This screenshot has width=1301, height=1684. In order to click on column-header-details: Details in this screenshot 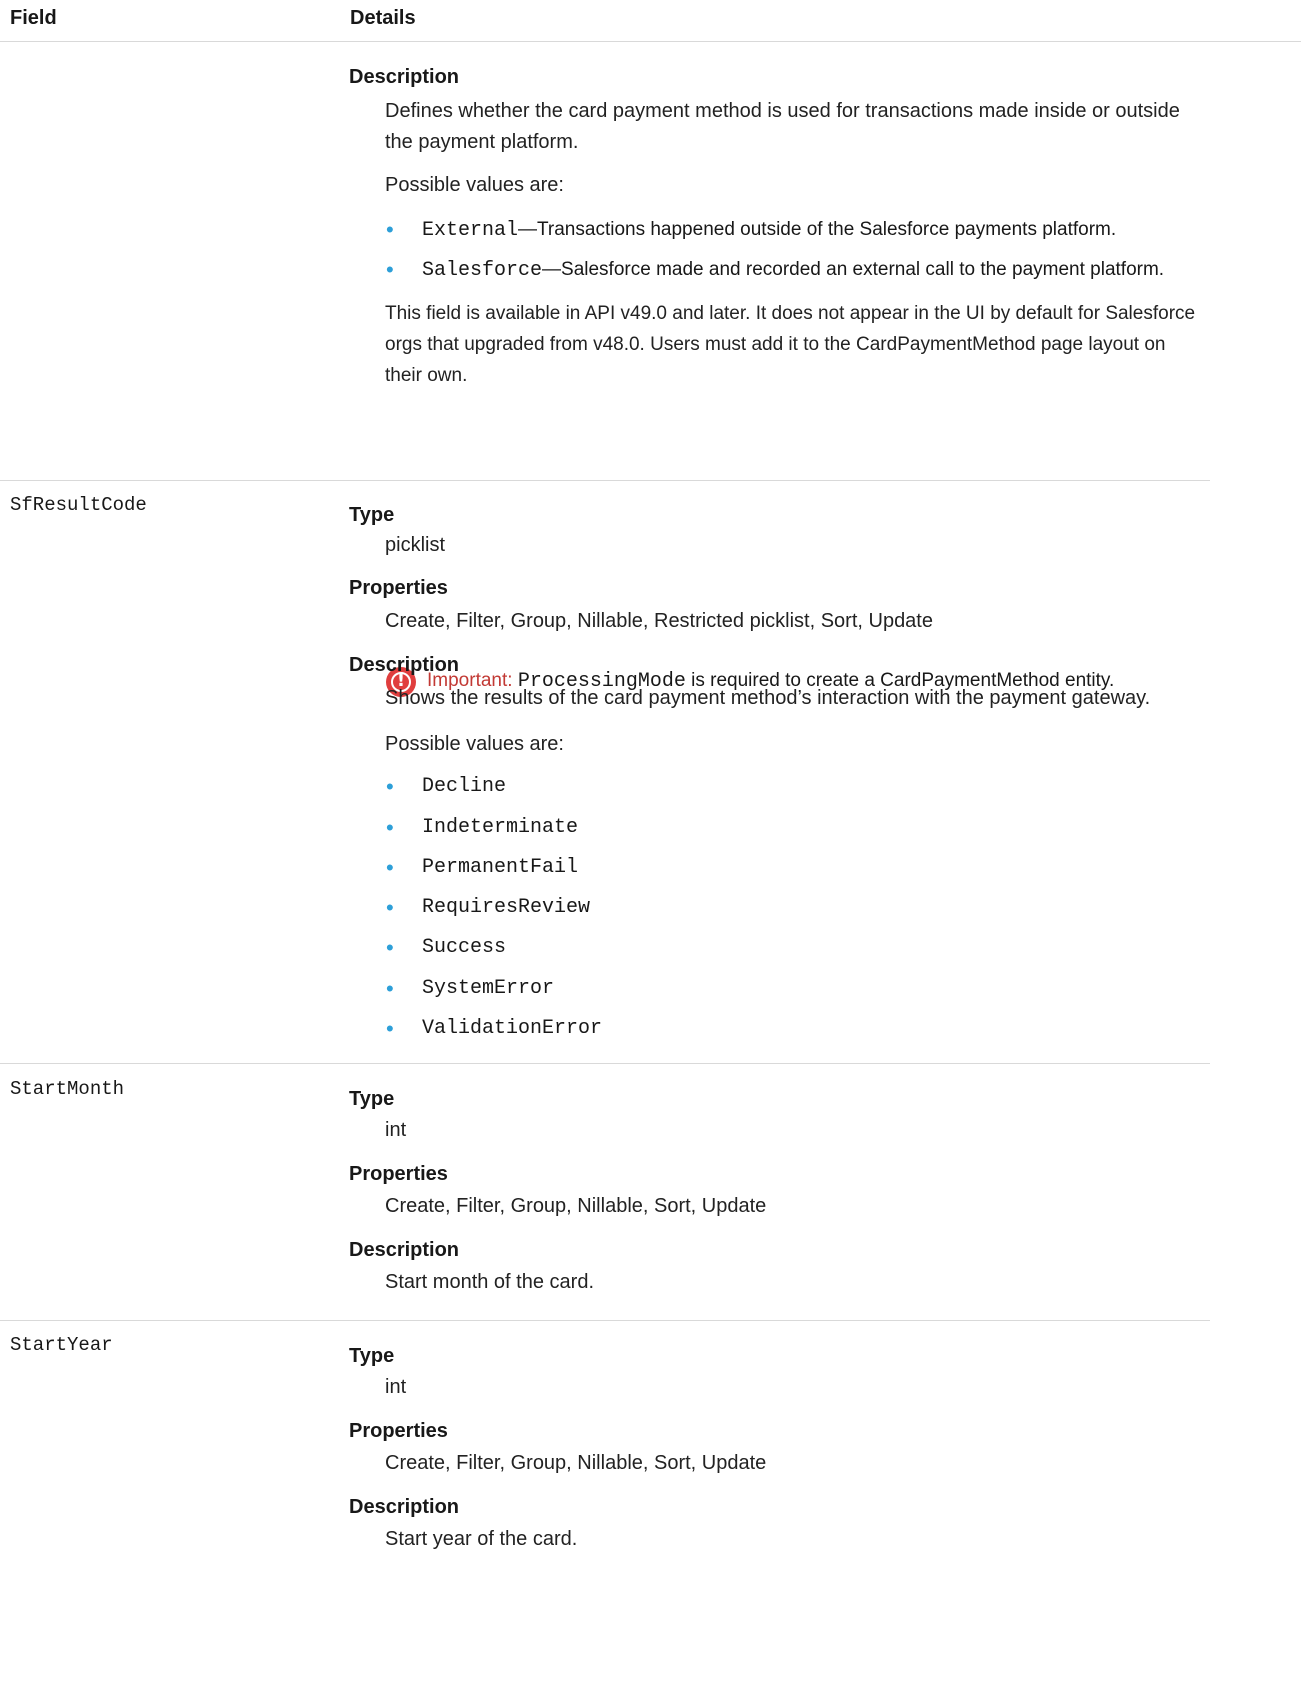, I will do `click(383, 18)`.